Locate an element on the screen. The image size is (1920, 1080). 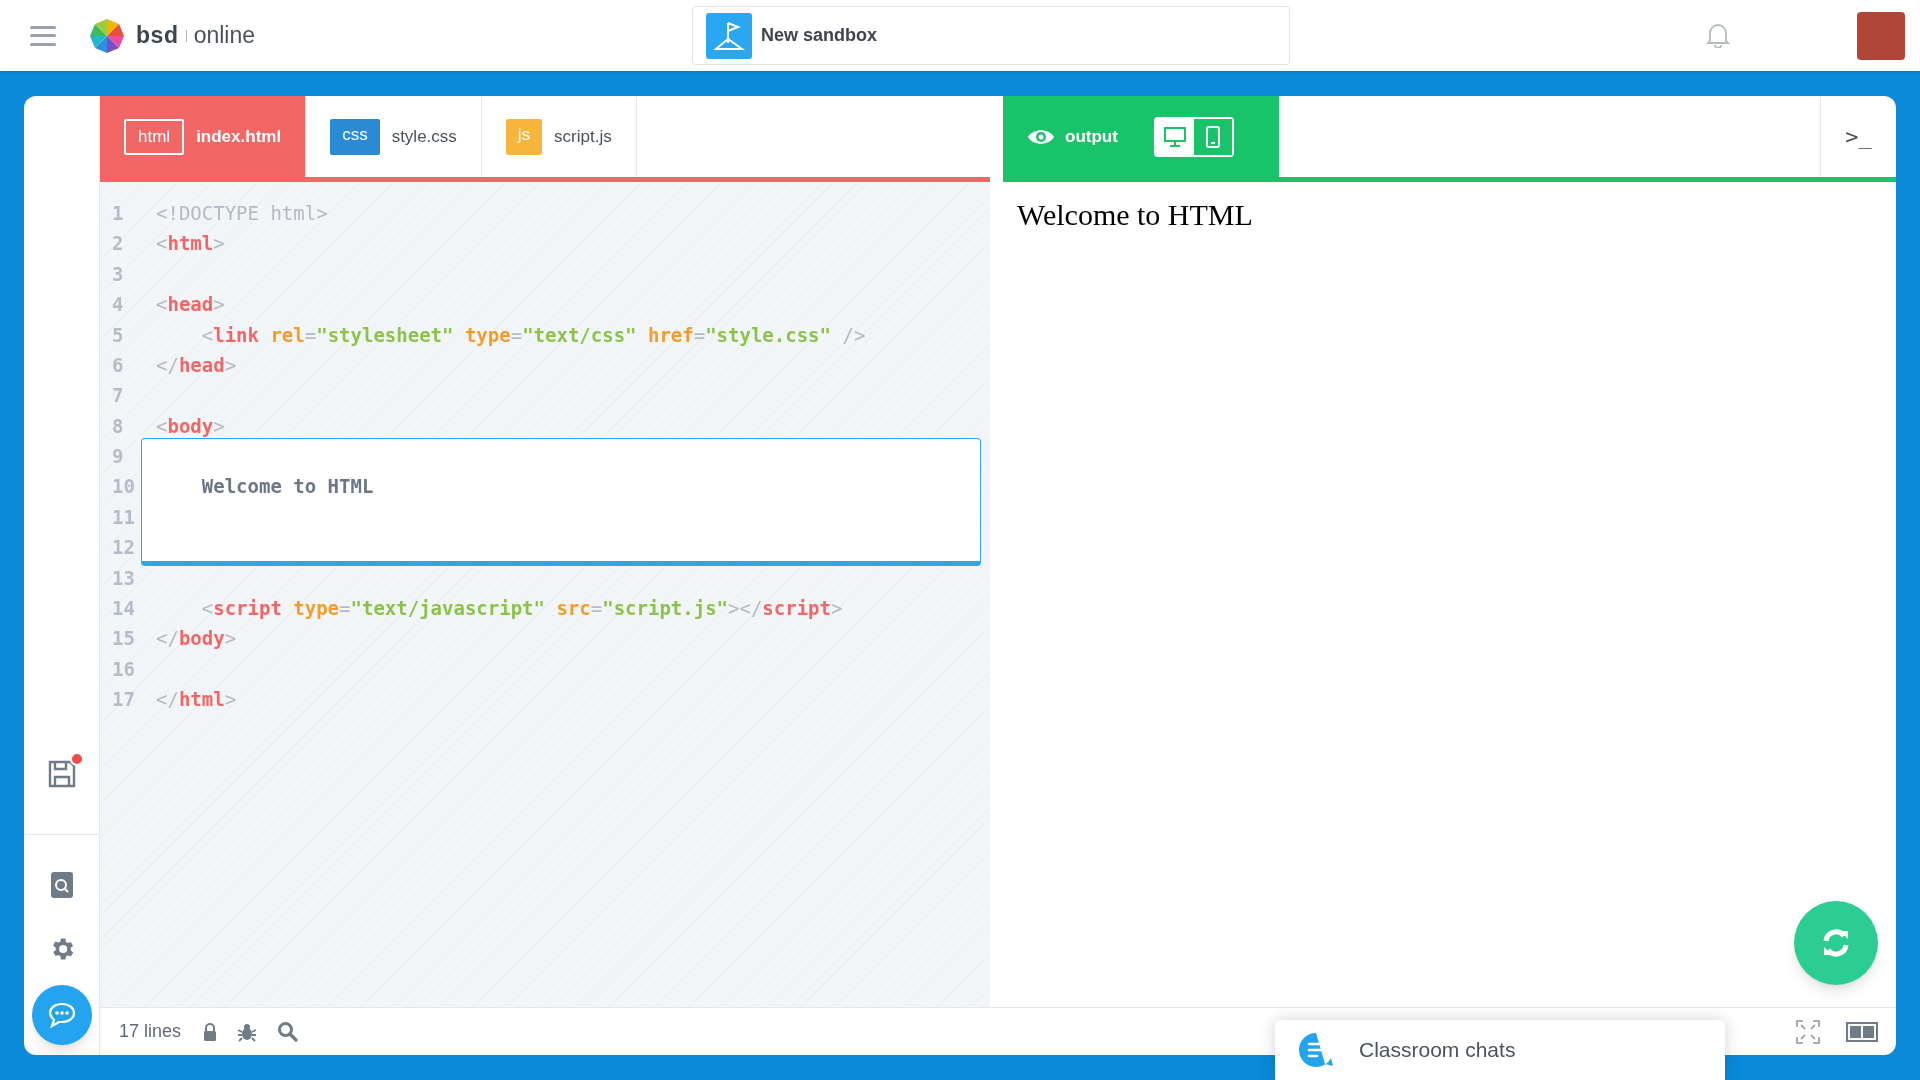
flag-icon is located at coordinates (729, 35).